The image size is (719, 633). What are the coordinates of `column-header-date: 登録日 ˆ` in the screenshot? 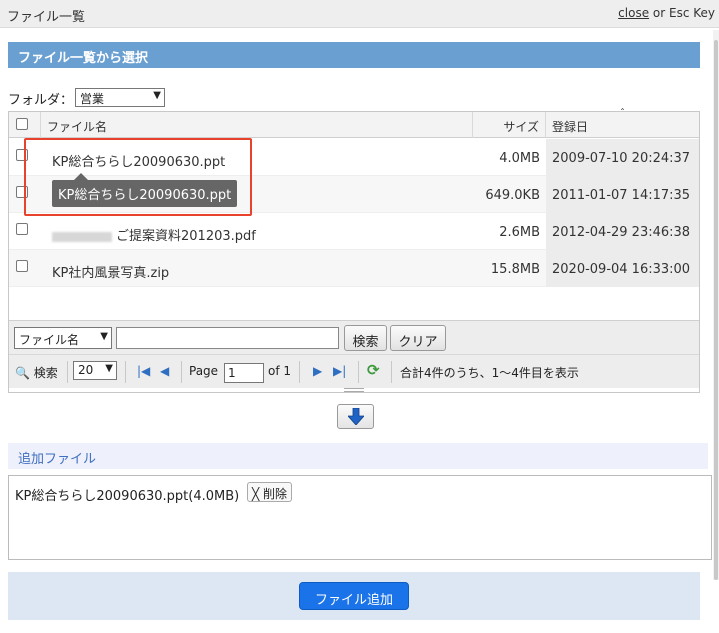 It's located at (622, 123).